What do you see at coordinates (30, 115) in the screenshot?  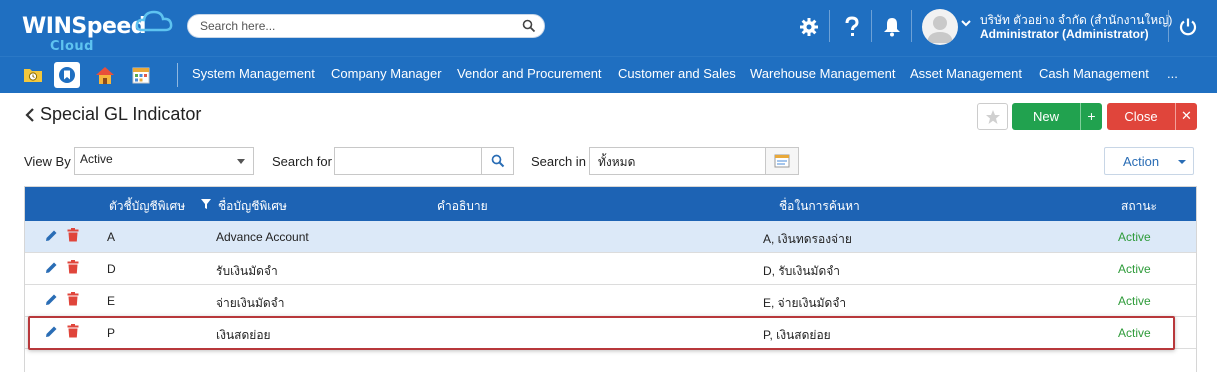 I see `back-arrow-icon` at bounding box center [30, 115].